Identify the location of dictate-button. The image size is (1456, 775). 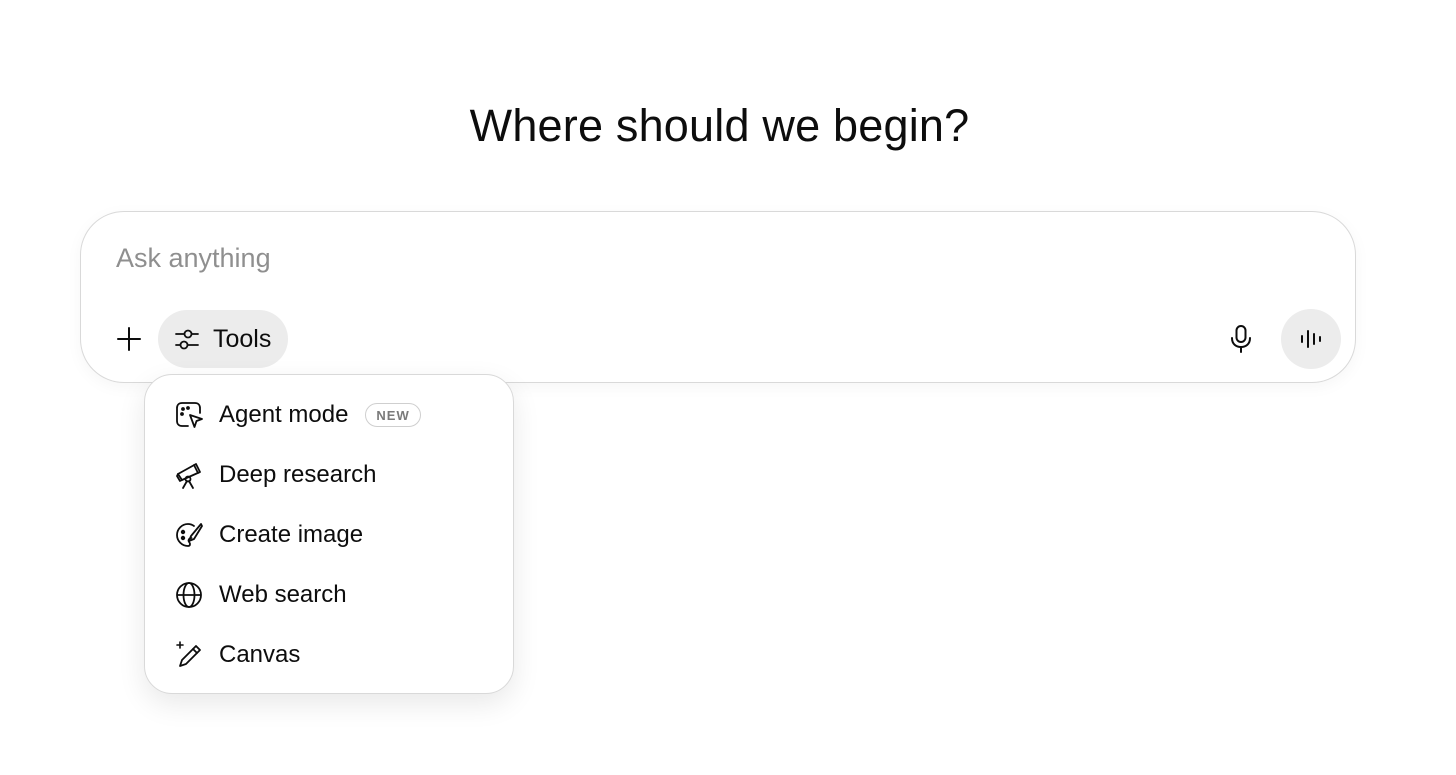
(1241, 339).